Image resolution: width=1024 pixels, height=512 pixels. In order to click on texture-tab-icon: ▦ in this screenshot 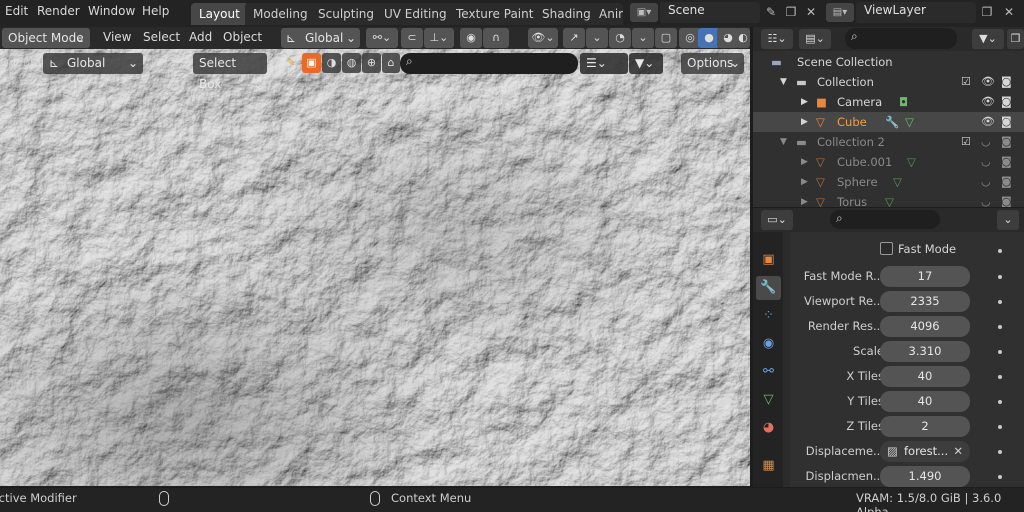, I will do `click(768, 466)`.